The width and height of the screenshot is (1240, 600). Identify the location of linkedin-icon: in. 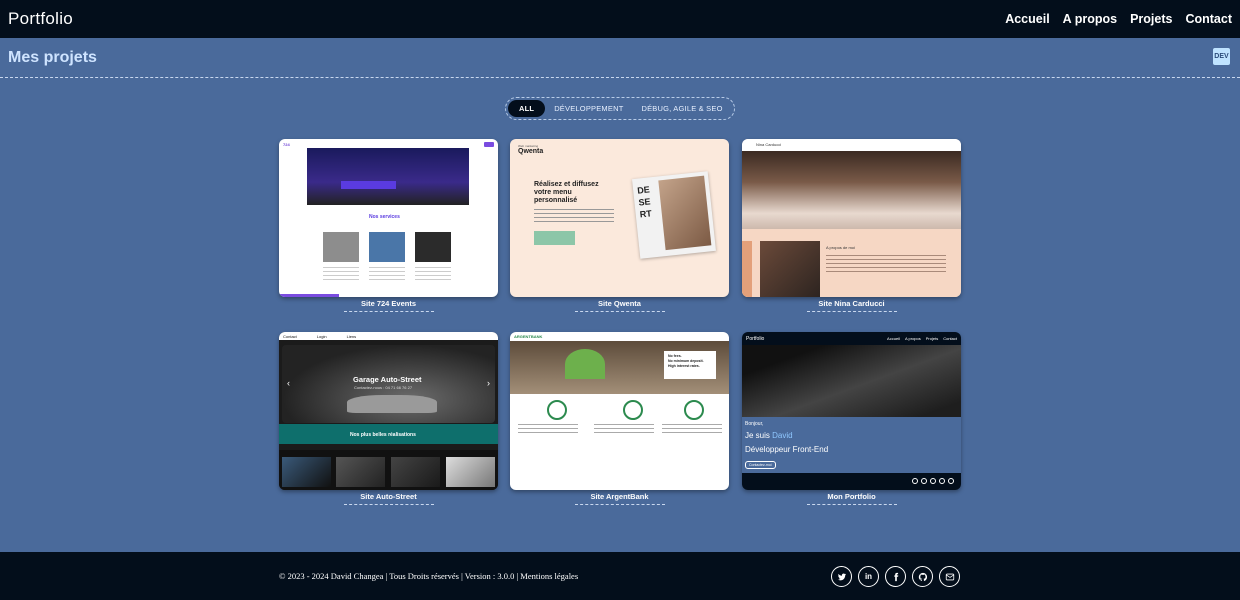
(868, 576).